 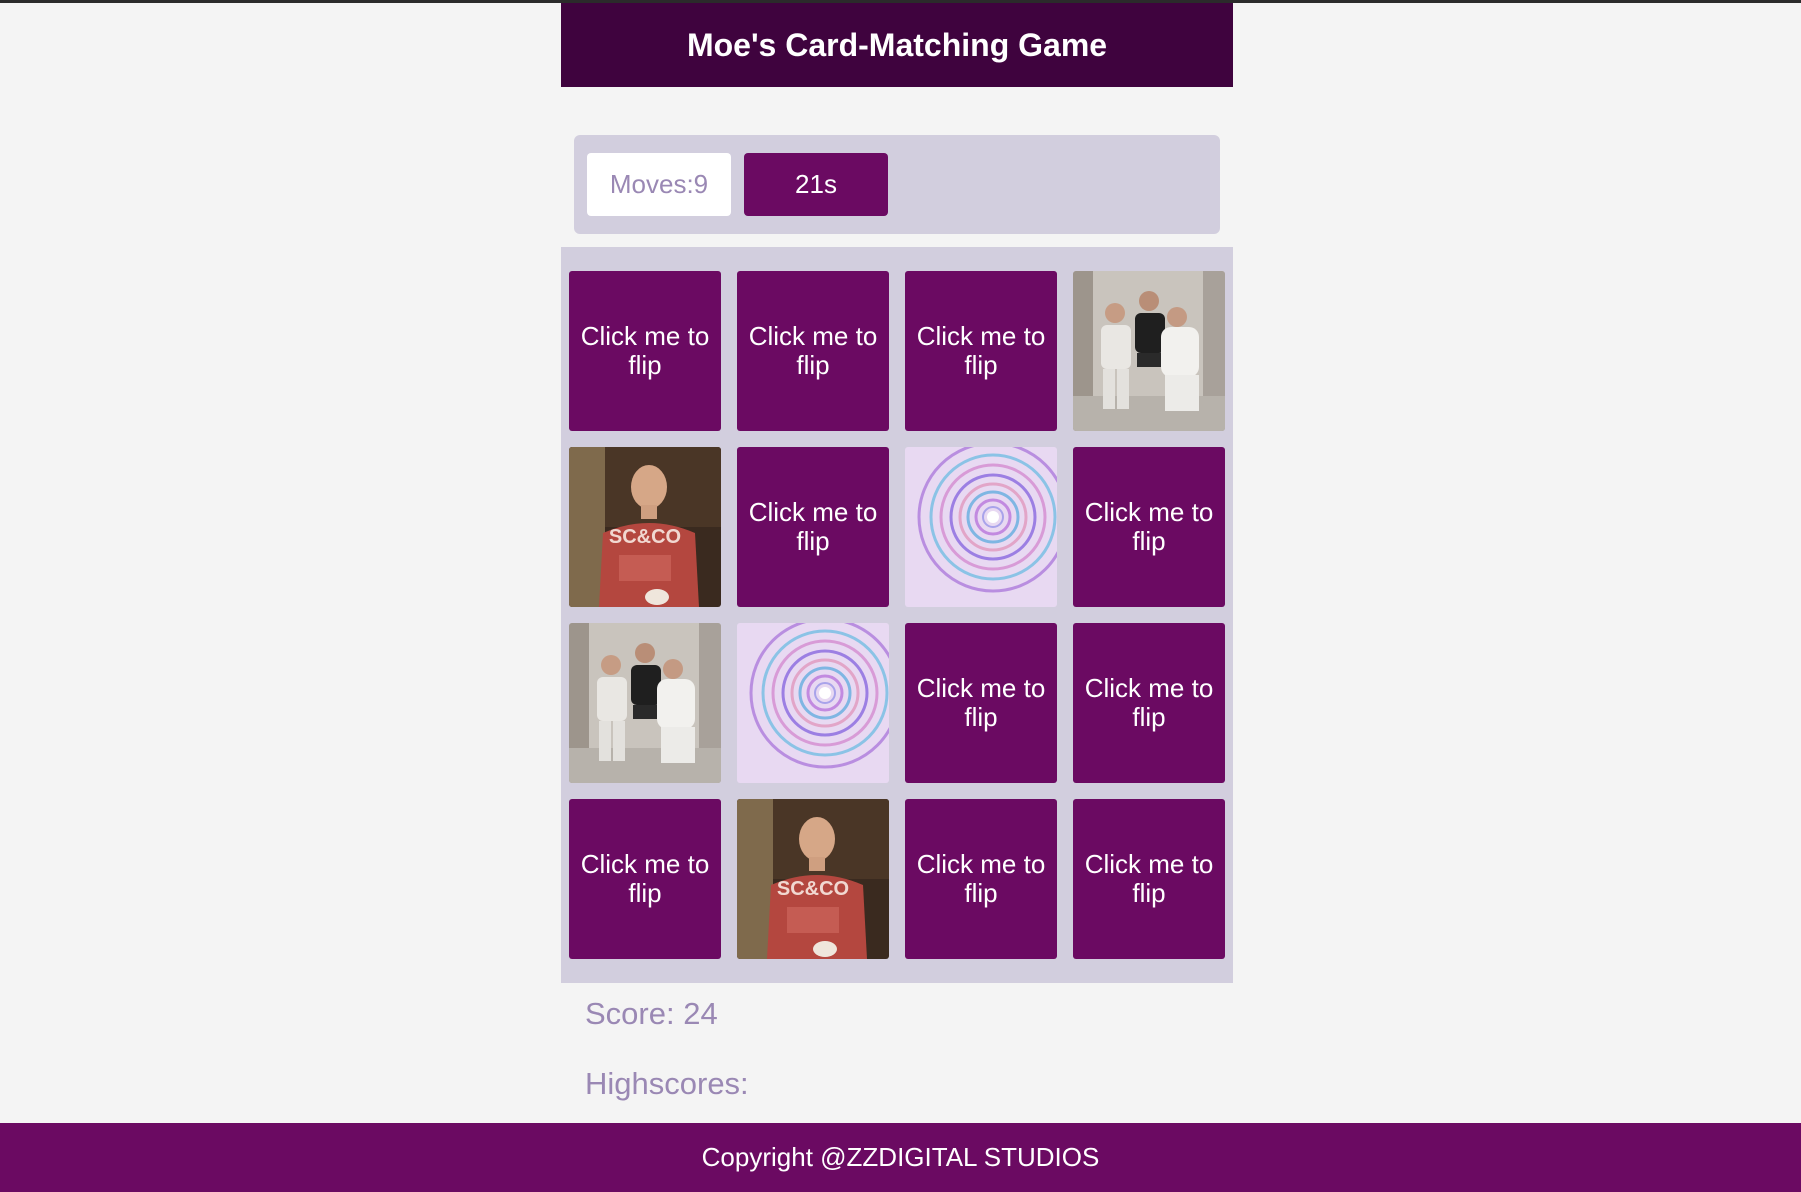 What do you see at coordinates (659, 184) in the screenshot?
I see `moves-counter: Moves:9` at bounding box center [659, 184].